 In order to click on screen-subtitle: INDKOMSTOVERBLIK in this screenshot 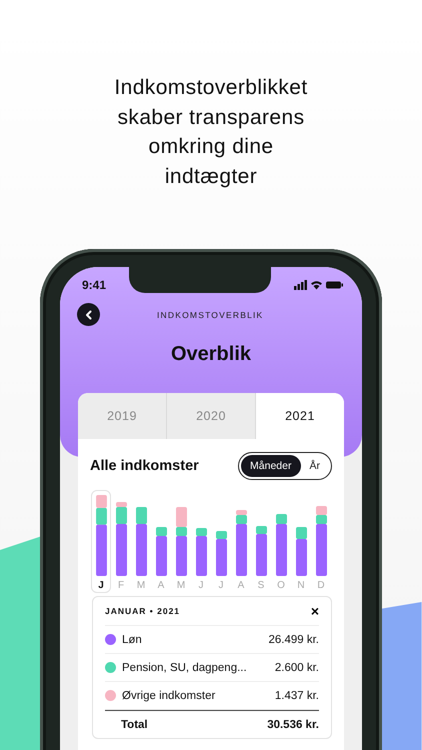, I will do `click(210, 315)`.